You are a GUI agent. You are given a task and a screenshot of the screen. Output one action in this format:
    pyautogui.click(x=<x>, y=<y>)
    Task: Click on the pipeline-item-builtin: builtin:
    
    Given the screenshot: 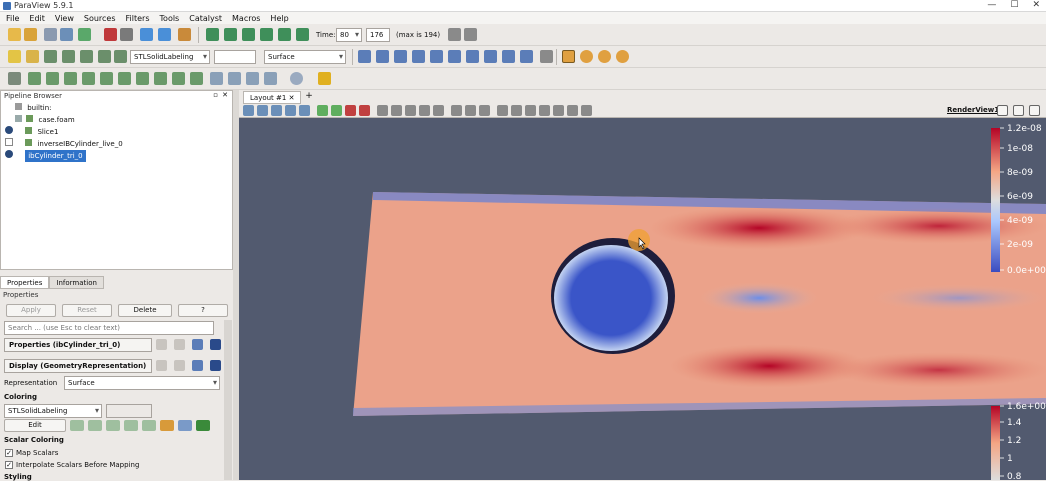 What is the action you would take?
    pyautogui.click(x=117, y=108)
    